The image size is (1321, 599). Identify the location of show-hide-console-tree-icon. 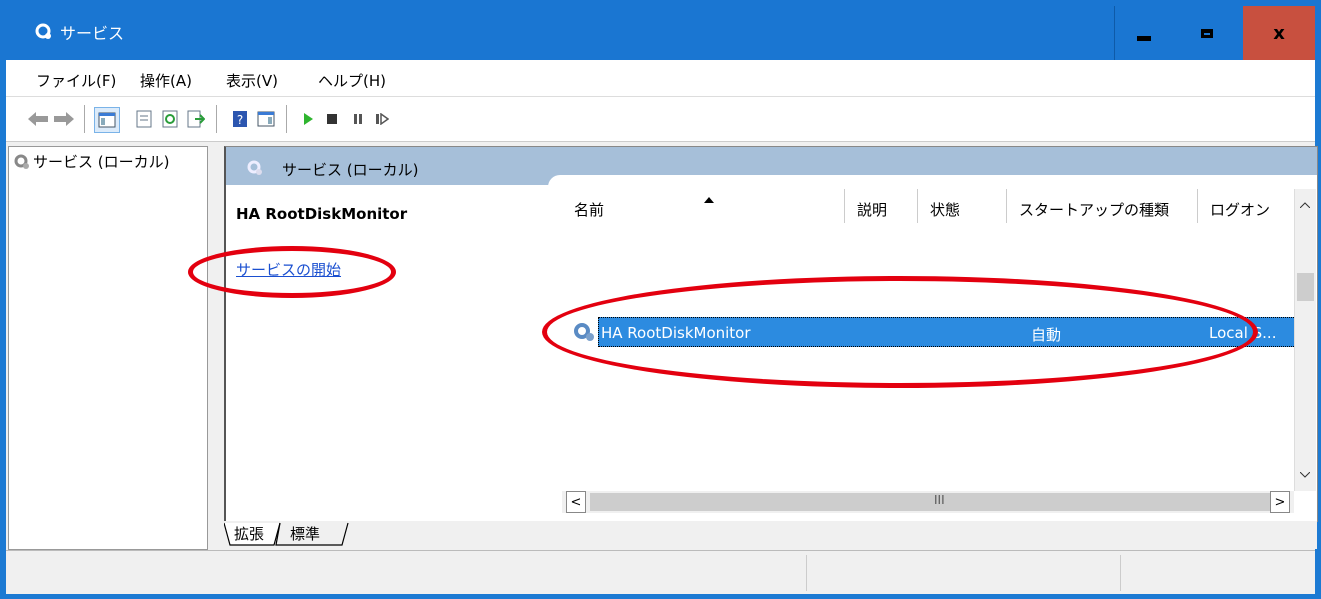
(107, 120).